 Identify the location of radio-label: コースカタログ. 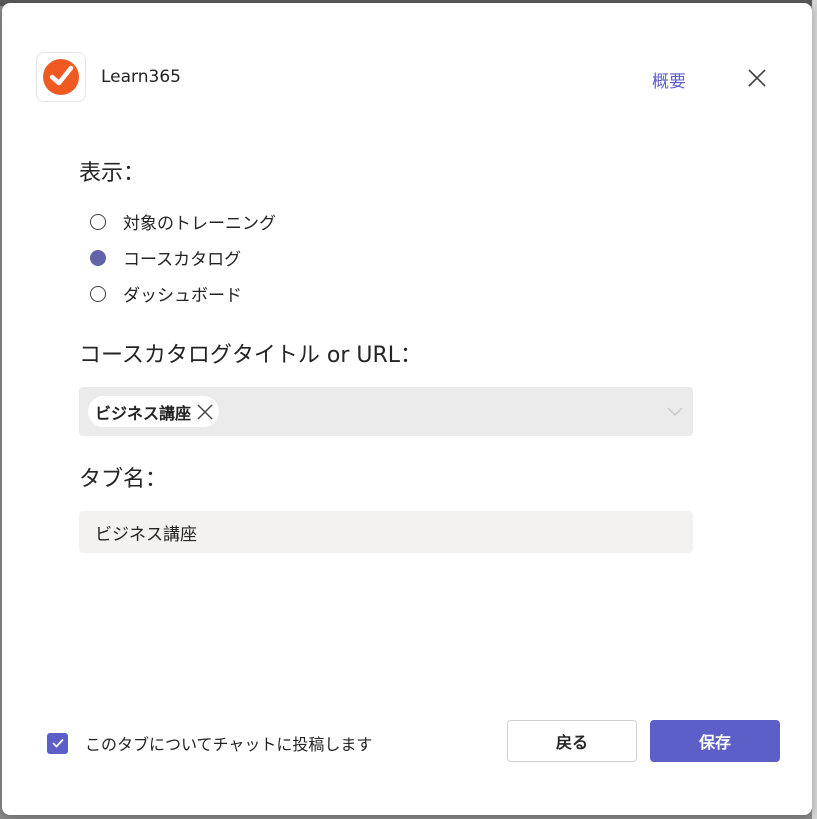
(182, 260).